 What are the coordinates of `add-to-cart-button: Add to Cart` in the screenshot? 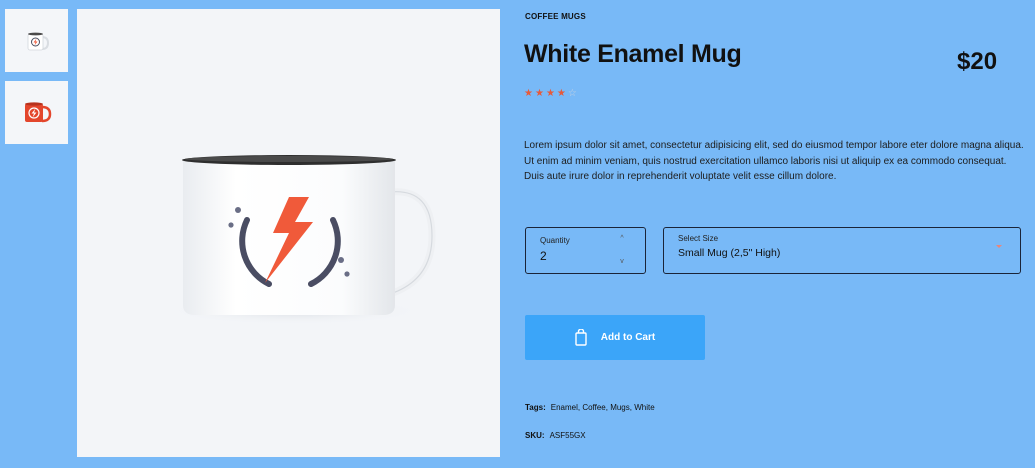 It's located at (615, 337).